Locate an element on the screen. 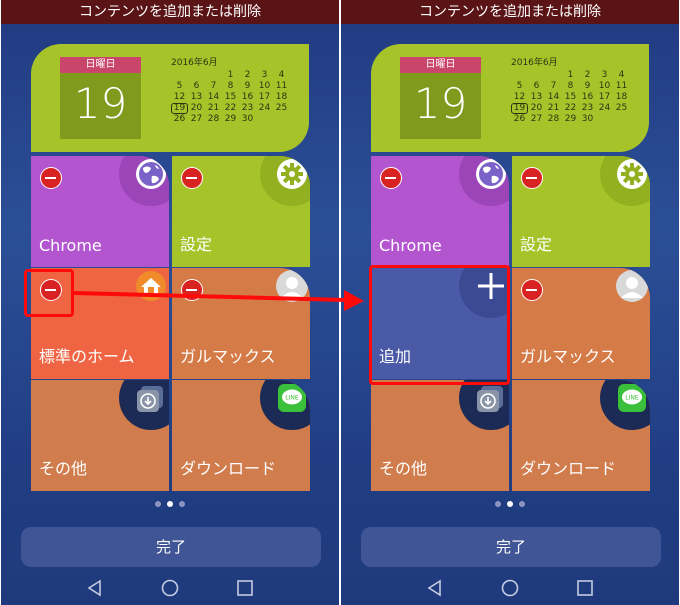 The width and height of the screenshot is (680, 605). contact-avatar-icon is located at coordinates (285, 293).